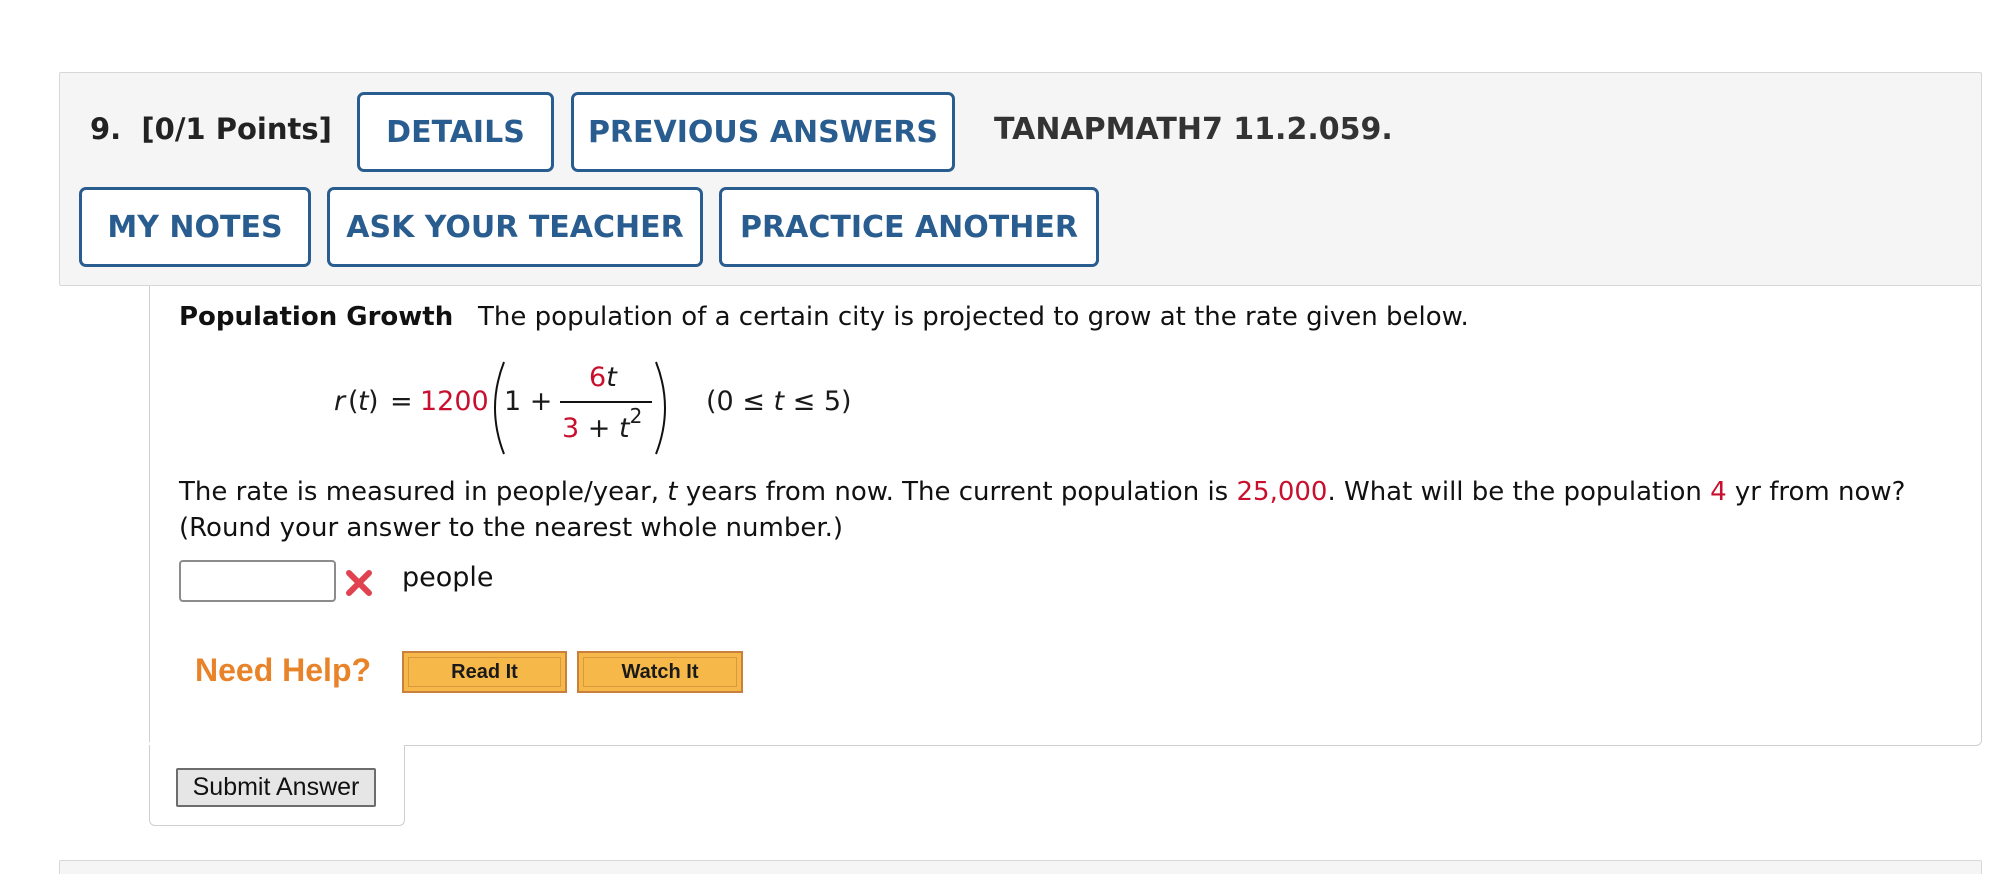 The width and height of the screenshot is (2015, 874). I want to click on sentence-part1: The rate is measured in people/year,, so click(423, 492).